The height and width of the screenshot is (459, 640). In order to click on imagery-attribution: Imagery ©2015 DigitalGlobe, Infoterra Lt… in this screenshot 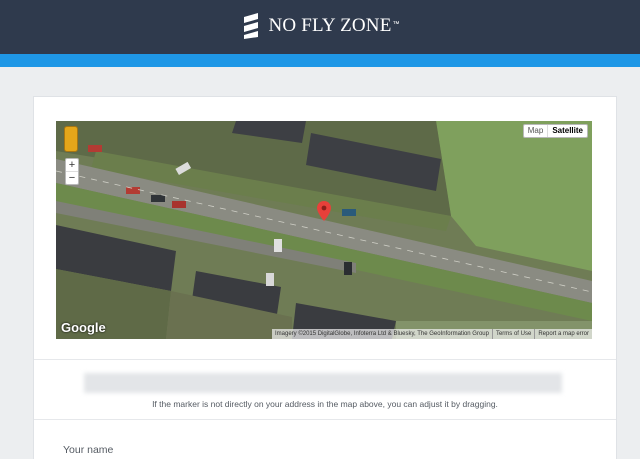, I will do `click(381, 334)`.